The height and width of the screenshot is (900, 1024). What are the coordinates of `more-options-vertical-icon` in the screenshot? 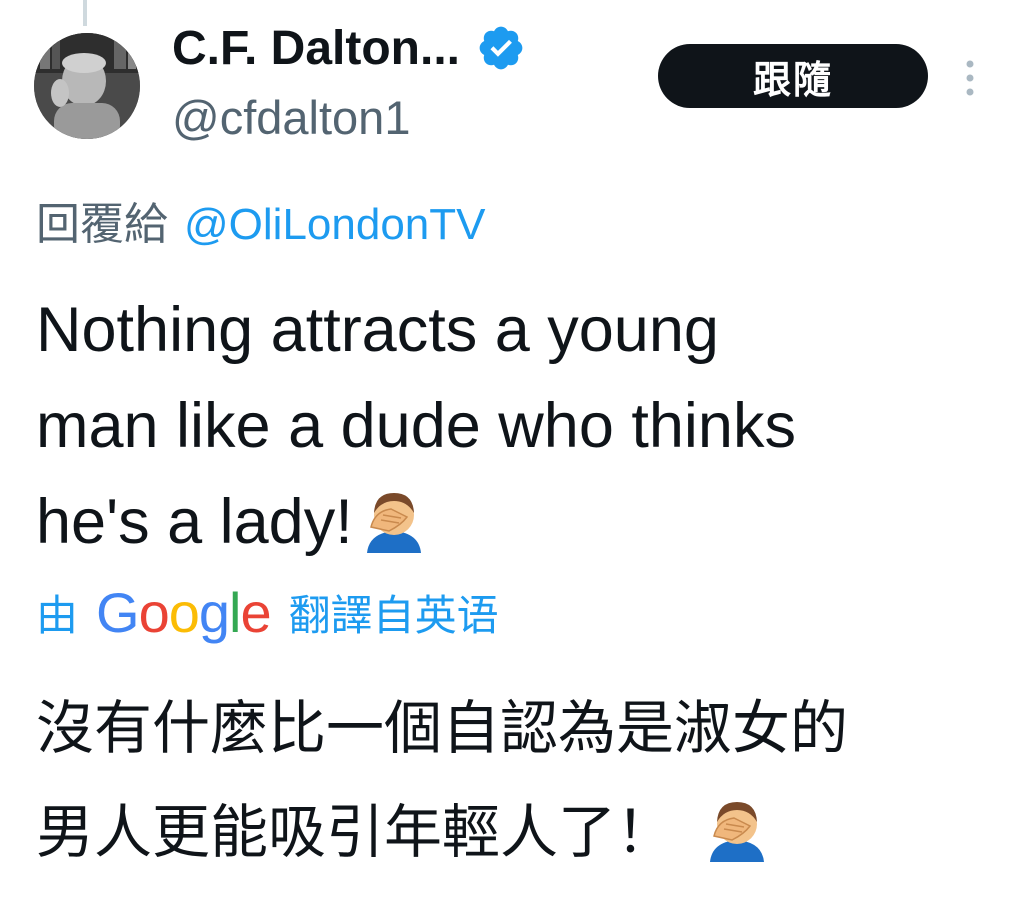 It's located at (970, 78).